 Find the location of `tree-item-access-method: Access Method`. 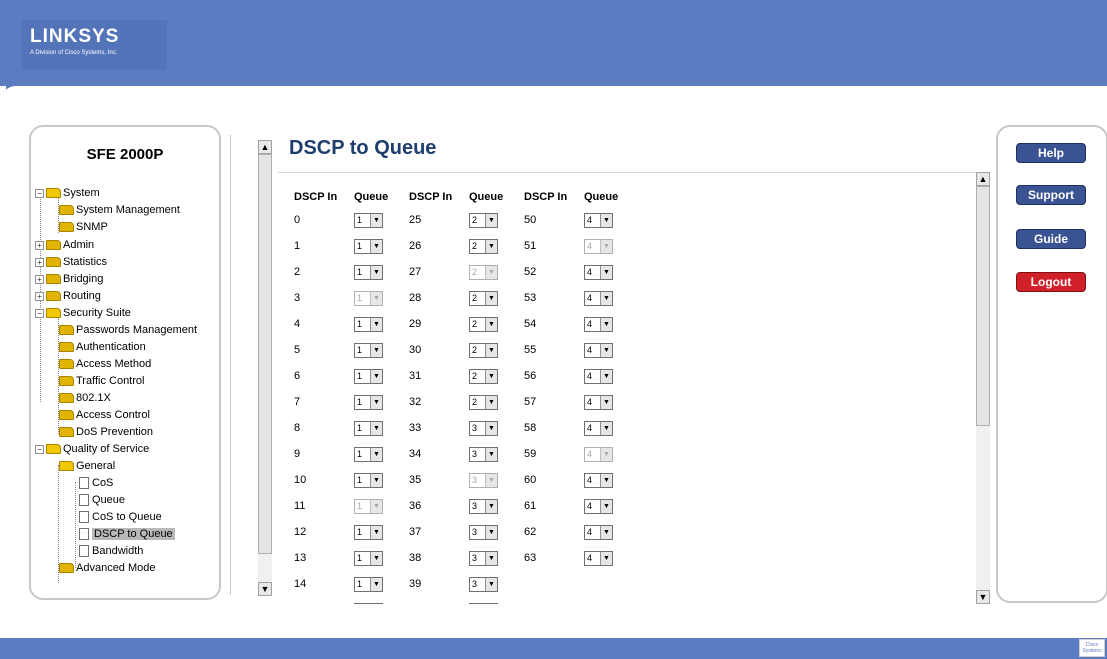

tree-item-access-method: Access Method is located at coordinates (105, 364).